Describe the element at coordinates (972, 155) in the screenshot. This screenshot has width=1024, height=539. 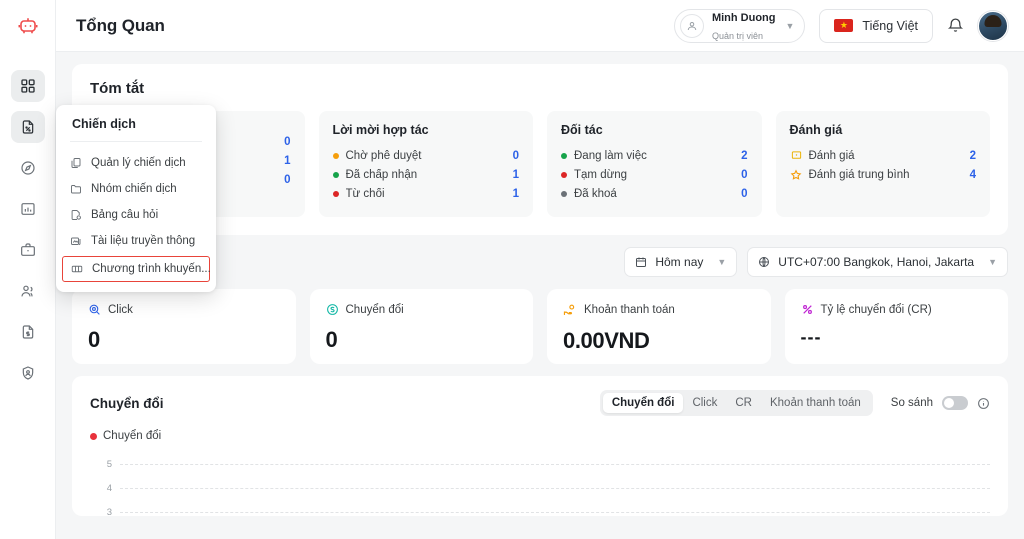
I see `summary-row-value: 2` at that location.